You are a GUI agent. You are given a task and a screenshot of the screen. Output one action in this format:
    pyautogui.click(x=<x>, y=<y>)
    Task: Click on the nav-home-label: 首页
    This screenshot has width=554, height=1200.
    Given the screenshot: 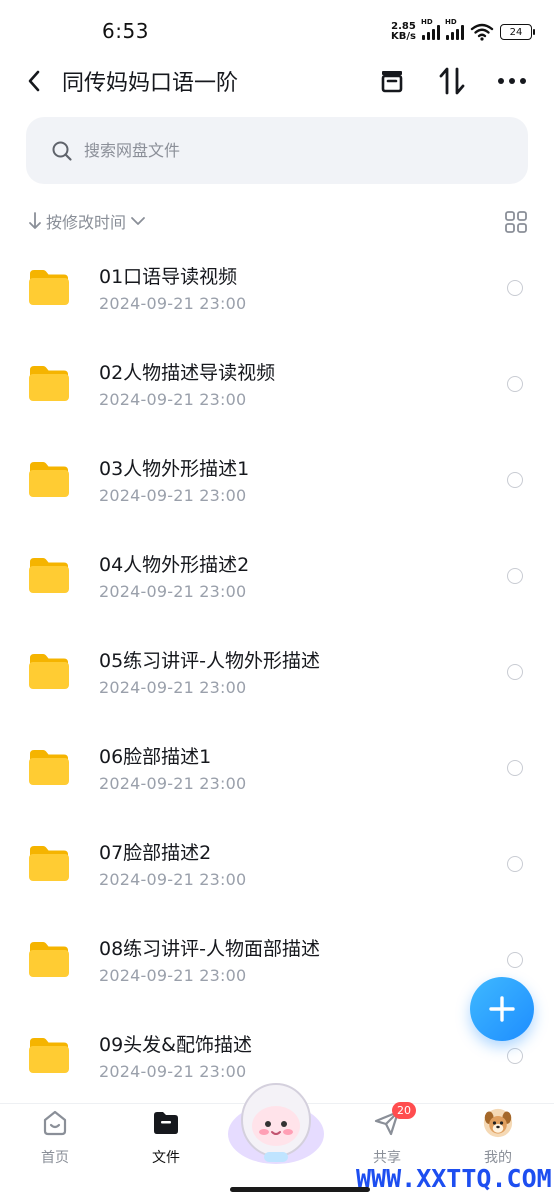 What is the action you would take?
    pyautogui.click(x=55, y=1158)
    